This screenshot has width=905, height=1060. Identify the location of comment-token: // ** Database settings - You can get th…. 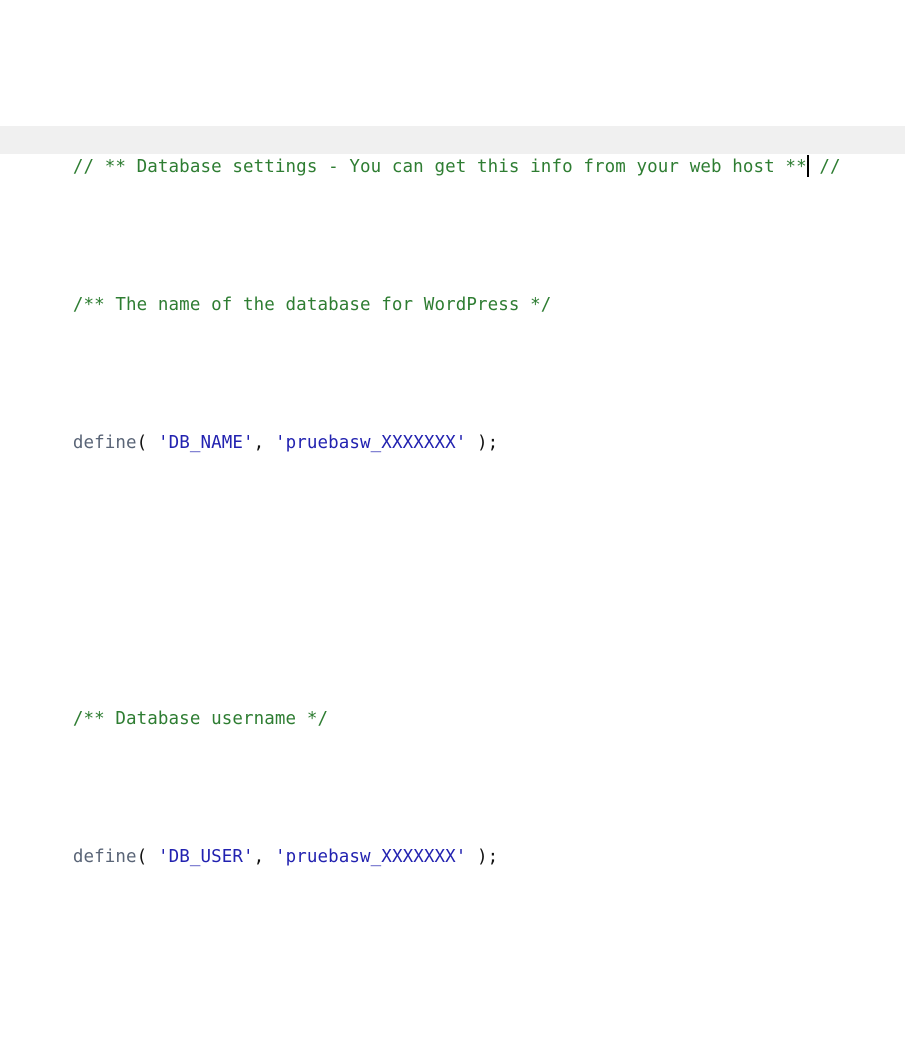
(439, 166).